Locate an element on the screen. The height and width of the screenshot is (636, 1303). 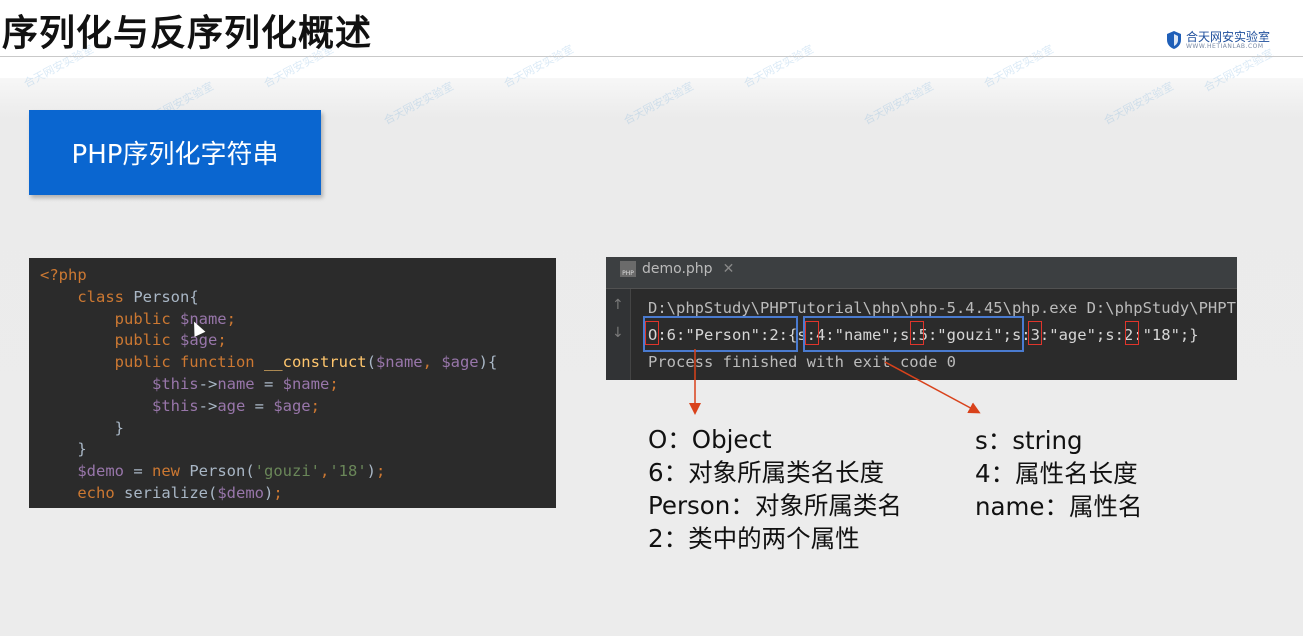
string-explanation: s：string 4：属性名长度 name：属性名 is located at coordinates (1058, 473).